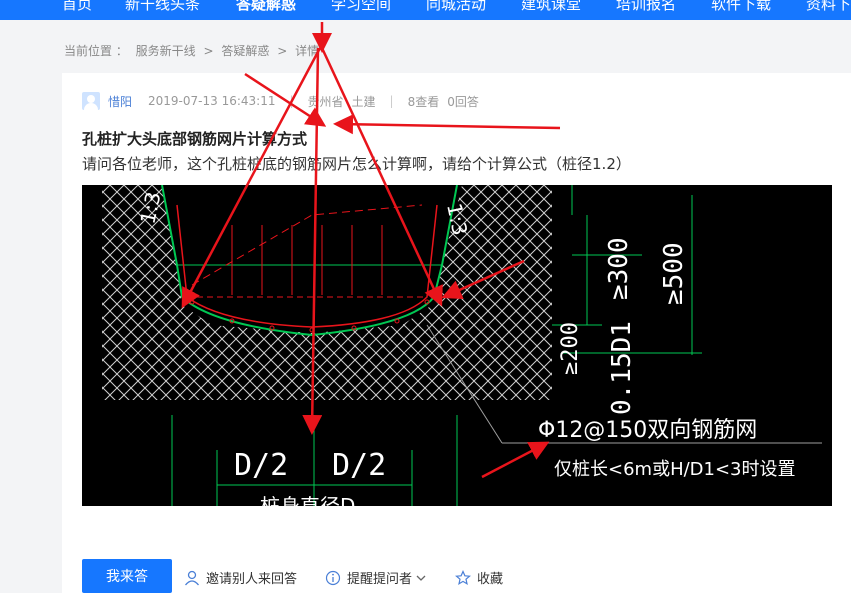  I want to click on dim-bottom-label: 桩身直径D, so click(307, 500).